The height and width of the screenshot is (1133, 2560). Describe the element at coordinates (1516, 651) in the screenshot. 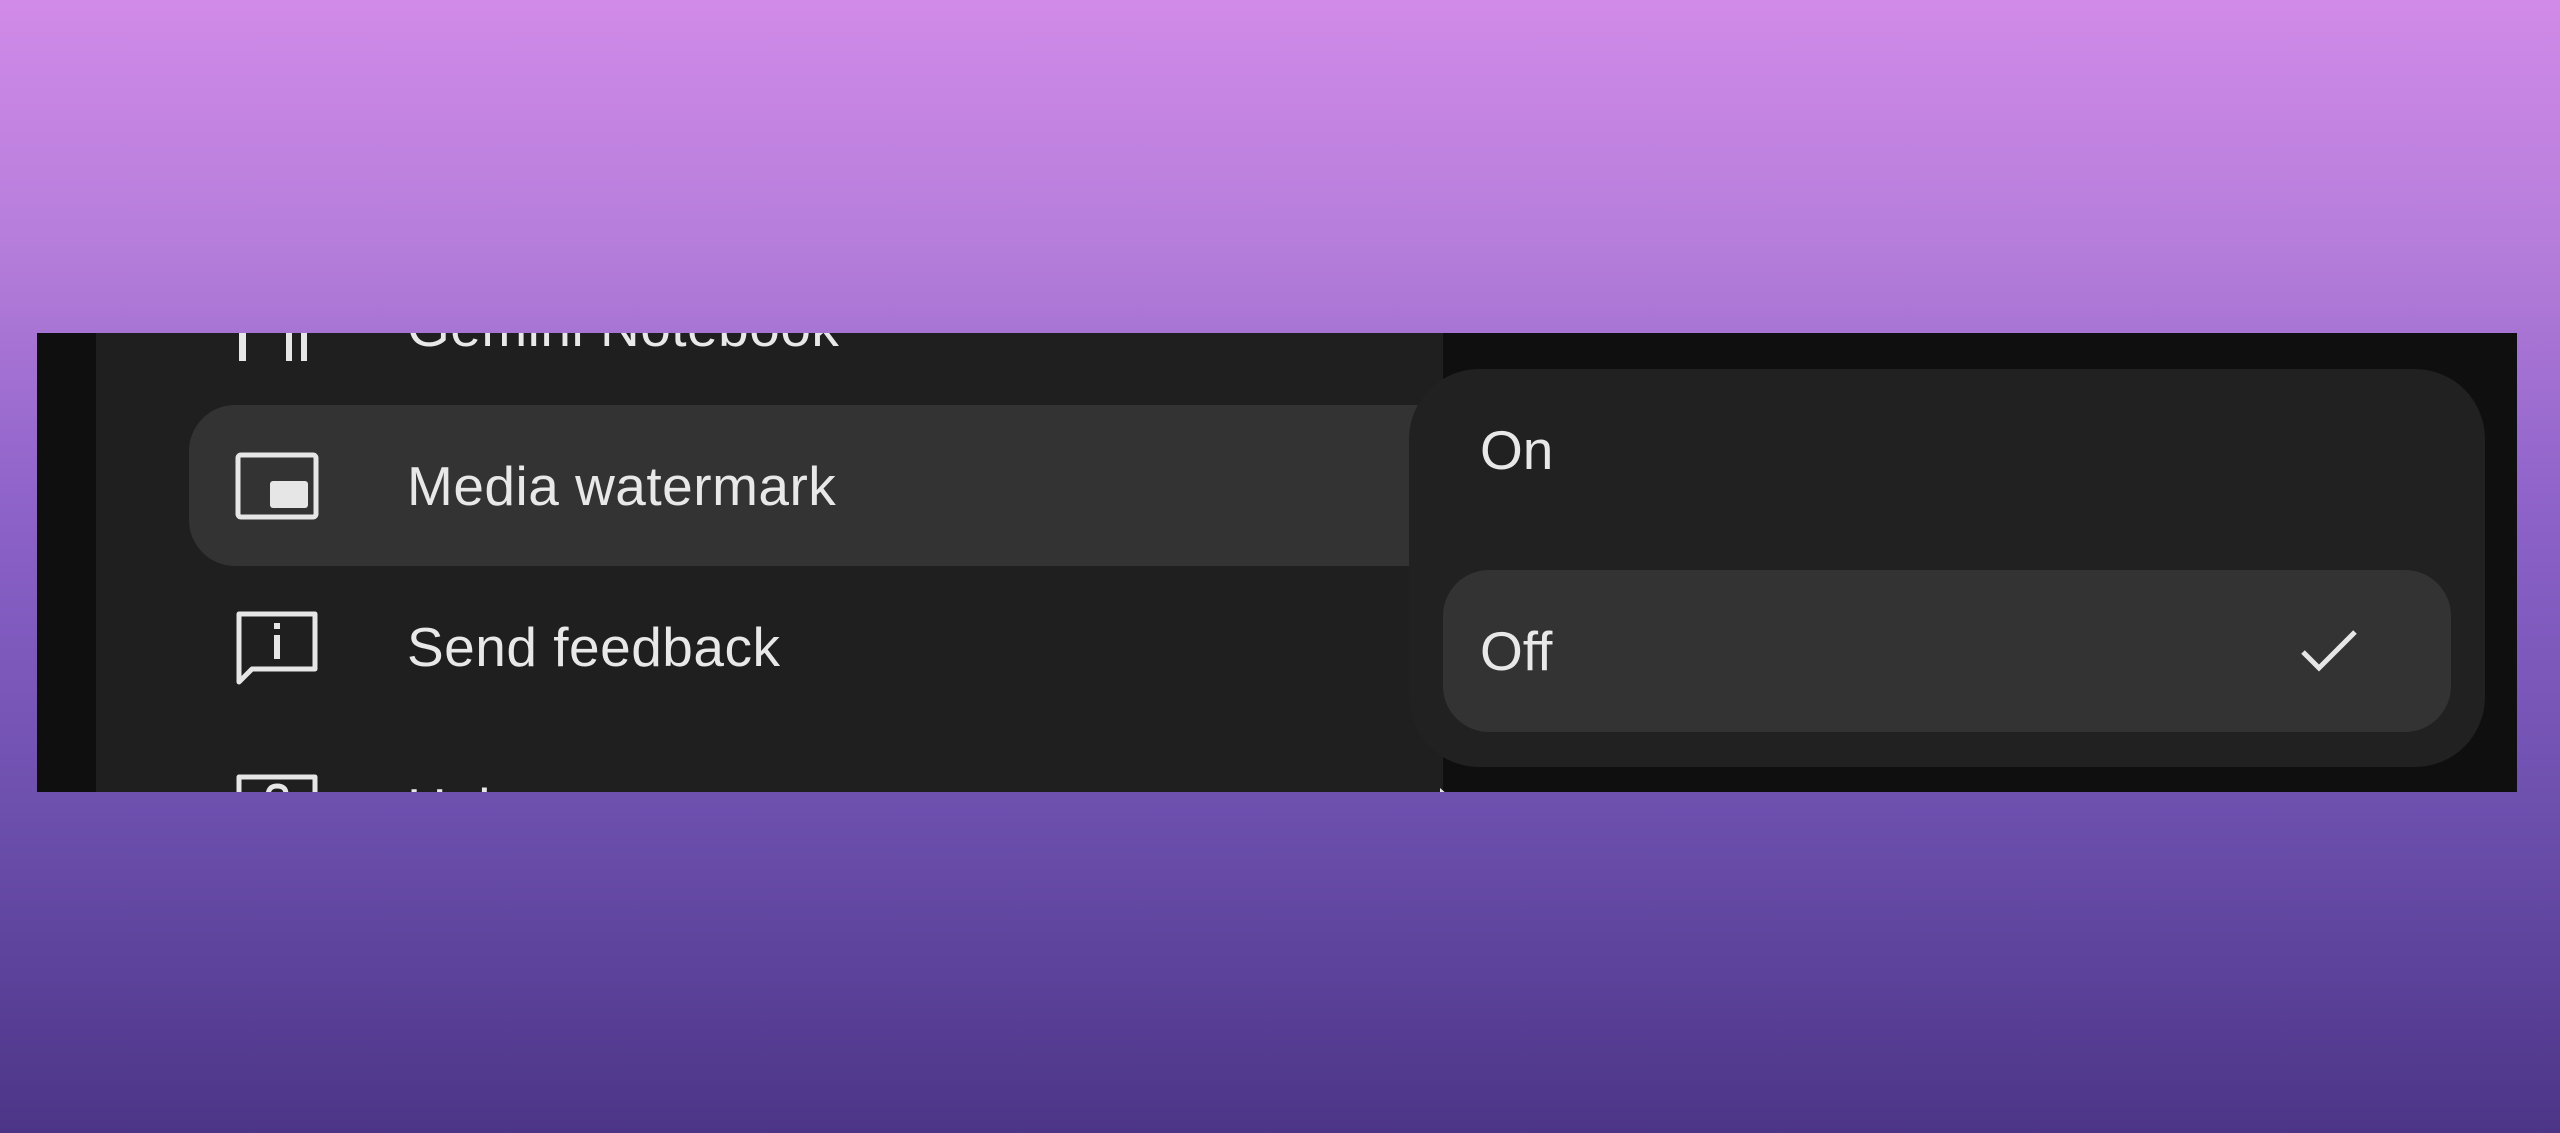

I see `option-label: Off` at that location.